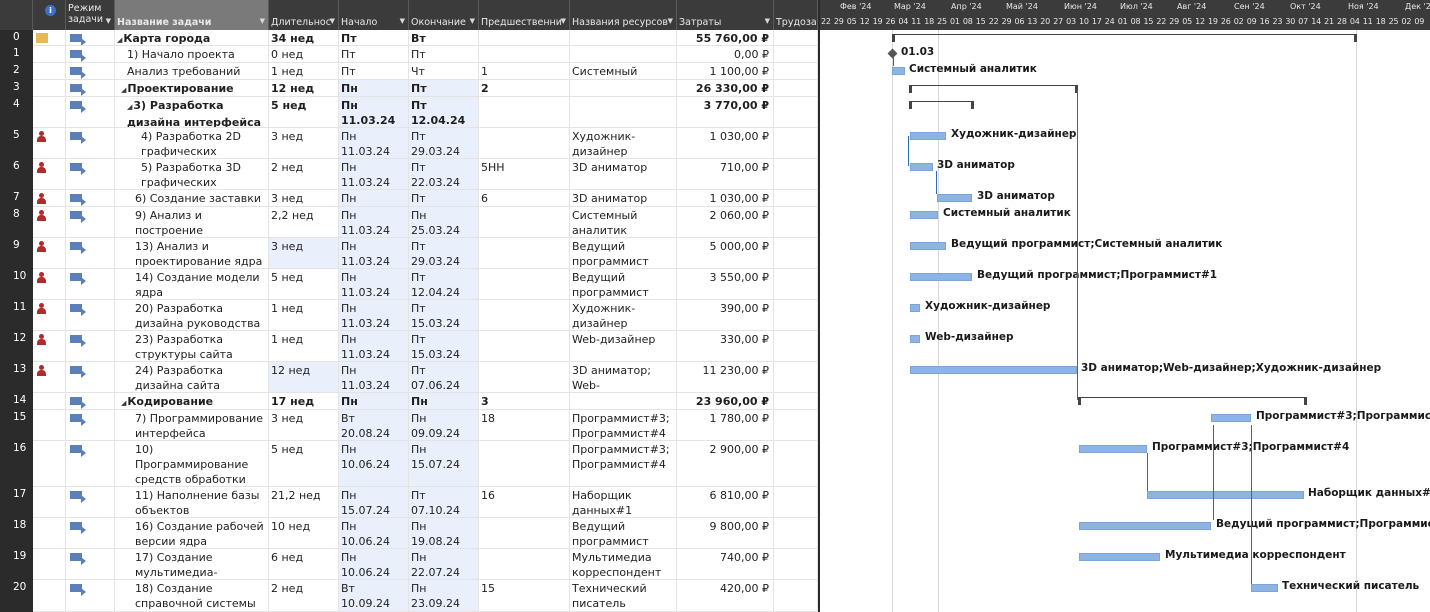 Image resolution: width=1430 pixels, height=612 pixels. What do you see at coordinates (374, 198) in the screenshot?
I see `start-cell: Пн 25.03.24` at bounding box center [374, 198].